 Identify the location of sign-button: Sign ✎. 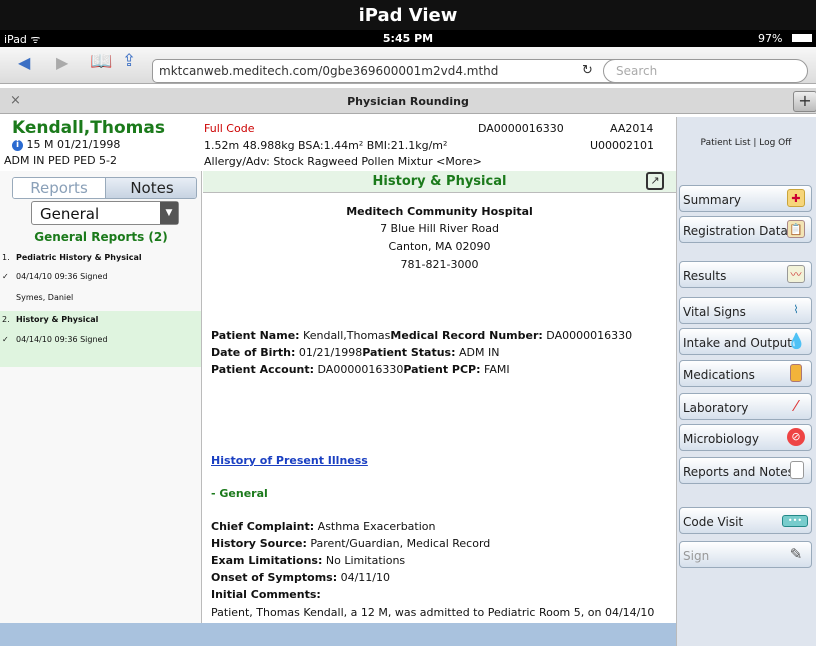
(745, 554).